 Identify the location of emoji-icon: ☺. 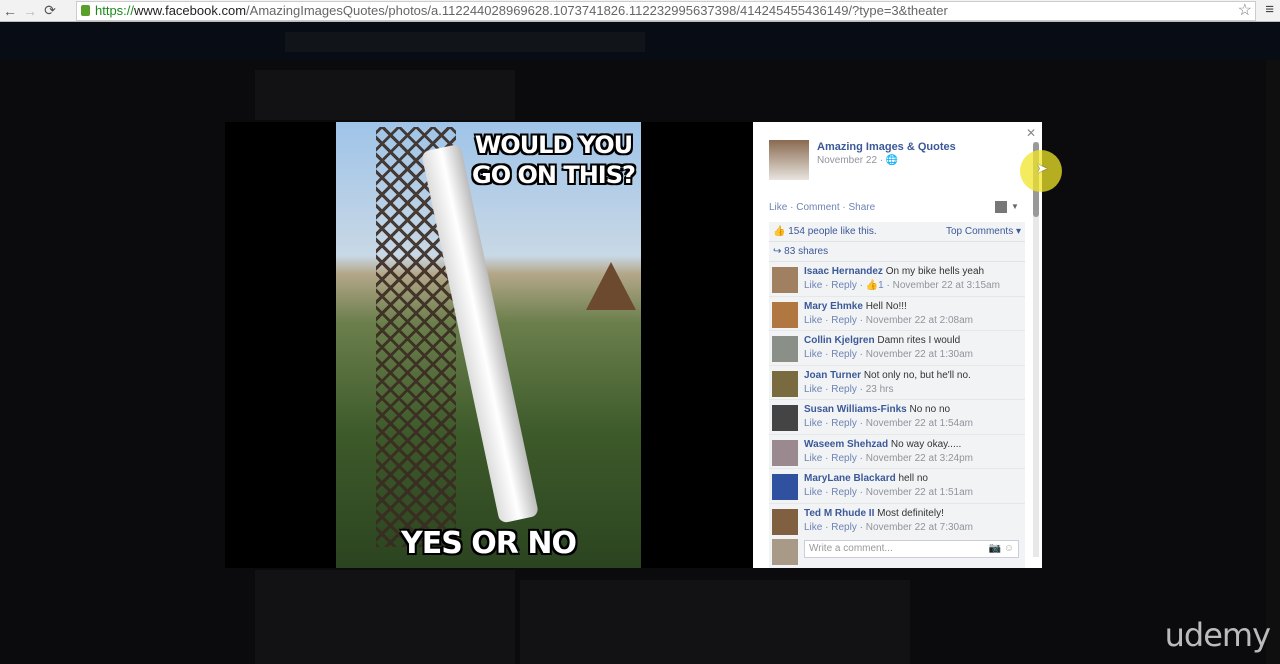
(1009, 548).